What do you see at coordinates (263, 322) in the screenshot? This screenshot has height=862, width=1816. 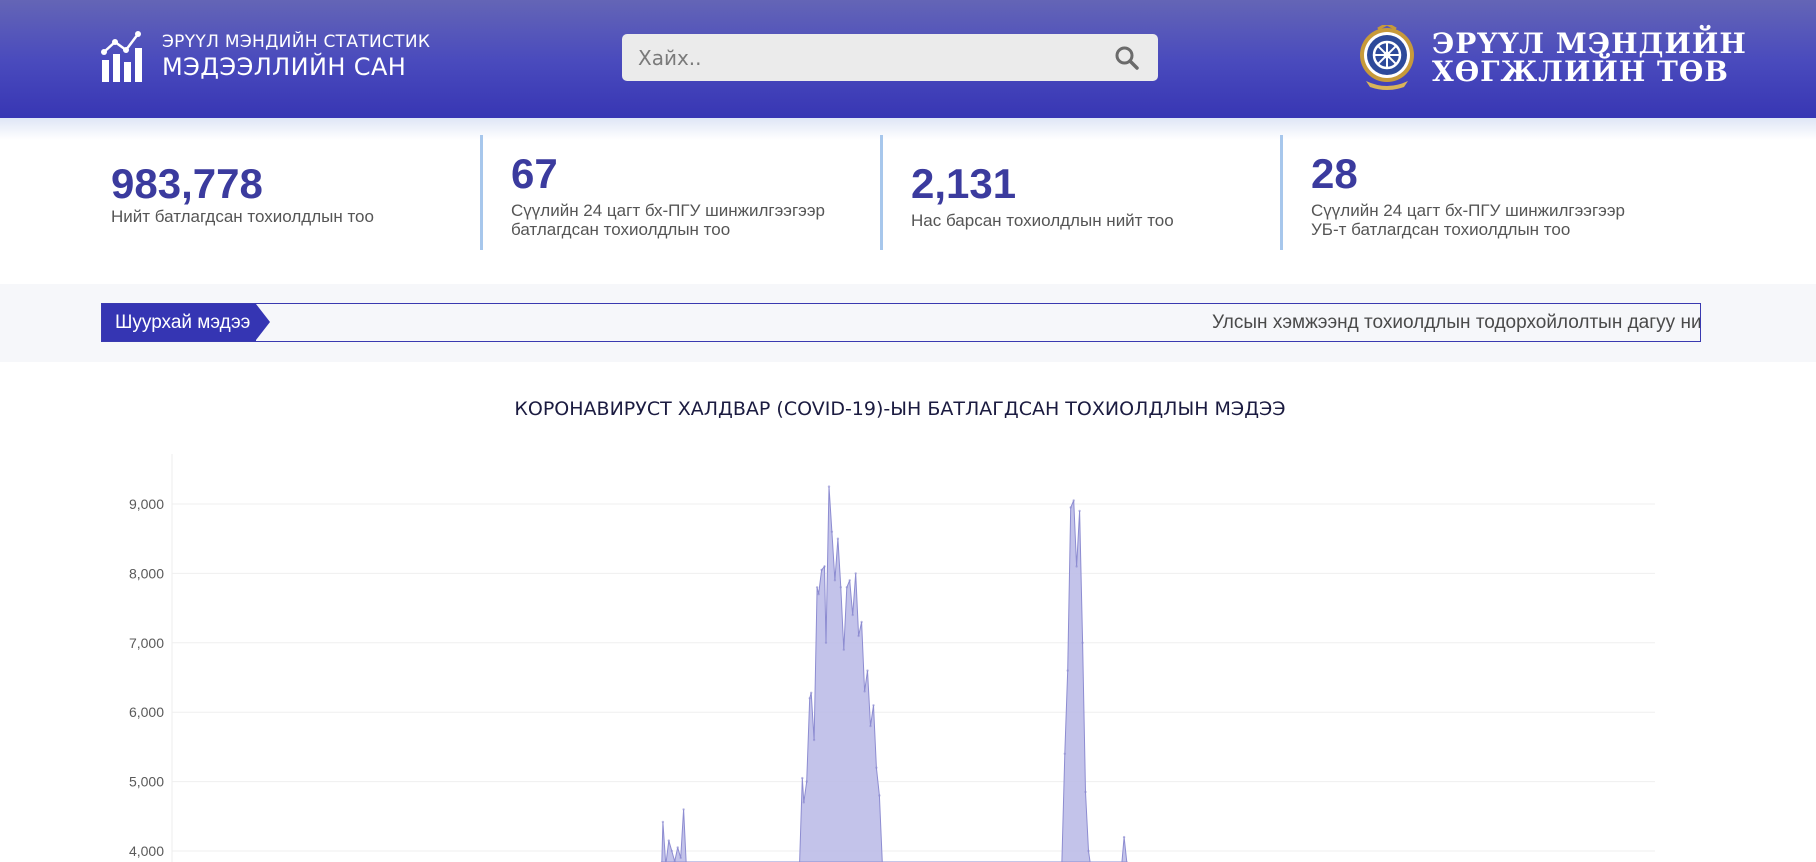 I see `ticker-arrow-icon` at bounding box center [263, 322].